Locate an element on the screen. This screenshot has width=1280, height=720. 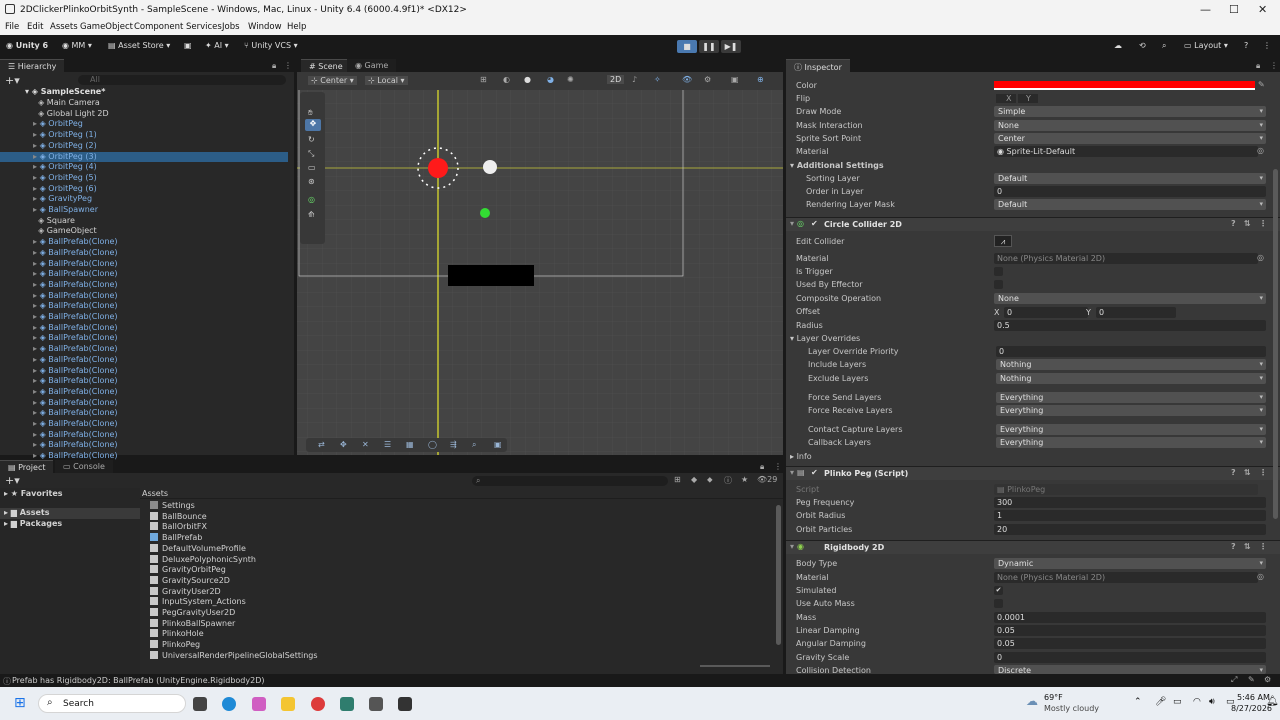
step-button: ▶❚ is located at coordinates (731, 46).